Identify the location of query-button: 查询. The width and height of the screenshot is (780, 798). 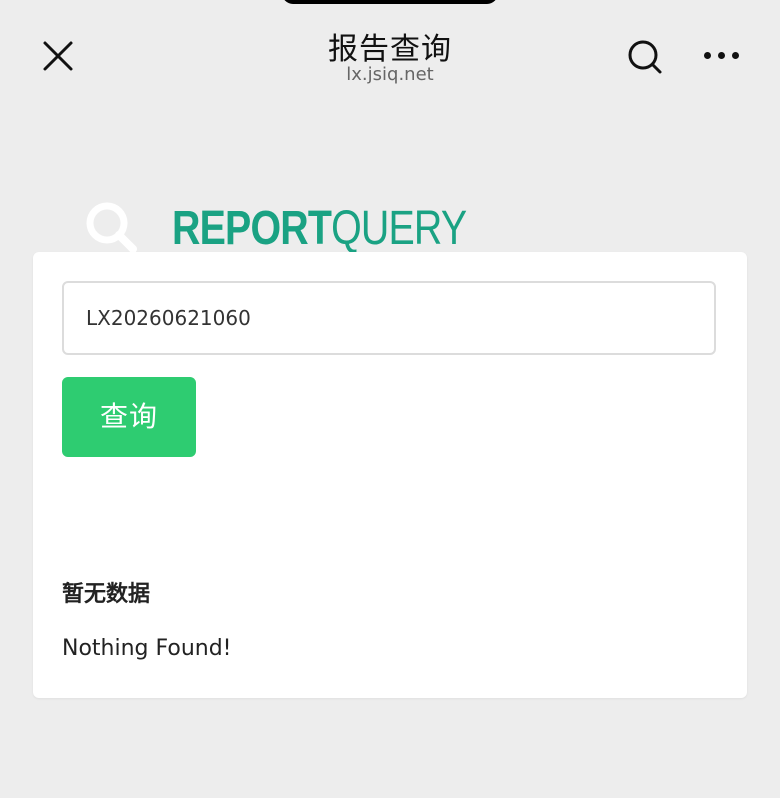
(129, 417).